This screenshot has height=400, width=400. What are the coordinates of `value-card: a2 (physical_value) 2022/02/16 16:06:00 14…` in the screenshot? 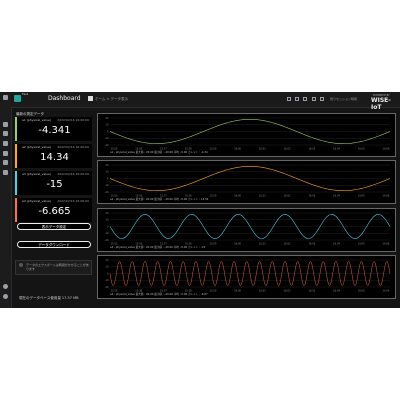 It's located at (53, 156).